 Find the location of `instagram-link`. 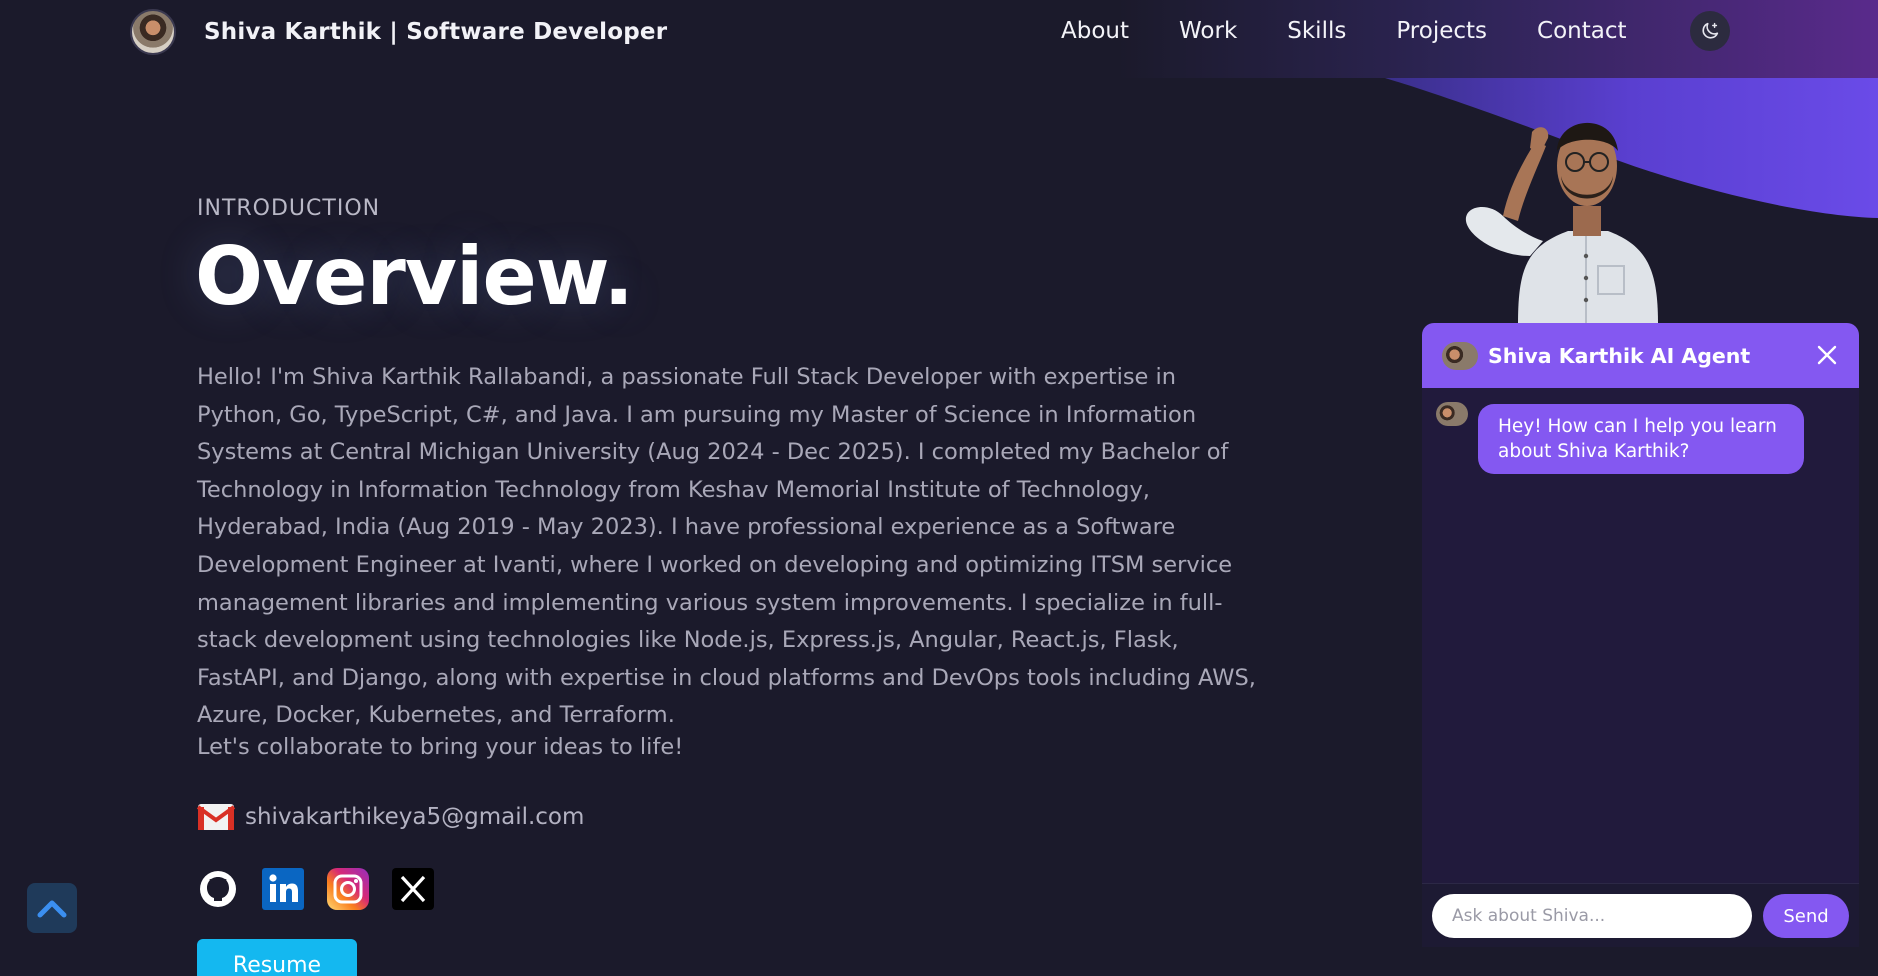

instagram-link is located at coordinates (348, 889).